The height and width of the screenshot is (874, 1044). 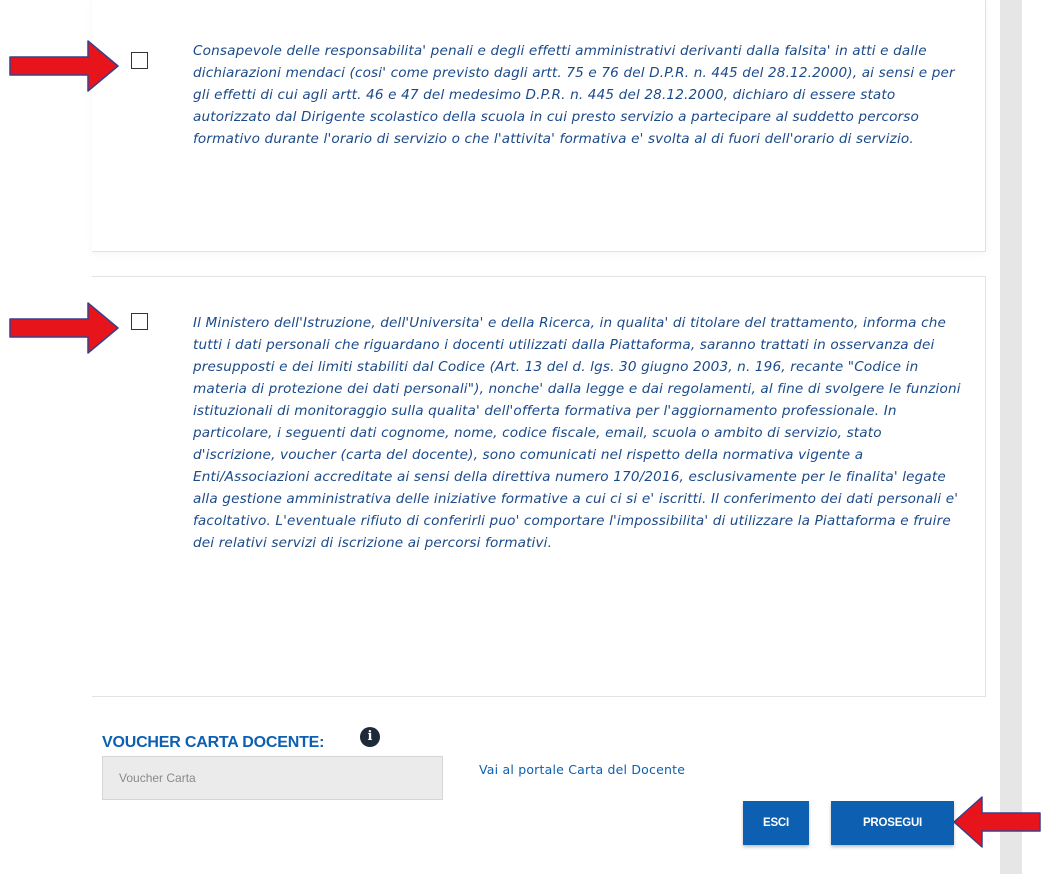 What do you see at coordinates (370, 737) in the screenshot?
I see `info-icon: i` at bounding box center [370, 737].